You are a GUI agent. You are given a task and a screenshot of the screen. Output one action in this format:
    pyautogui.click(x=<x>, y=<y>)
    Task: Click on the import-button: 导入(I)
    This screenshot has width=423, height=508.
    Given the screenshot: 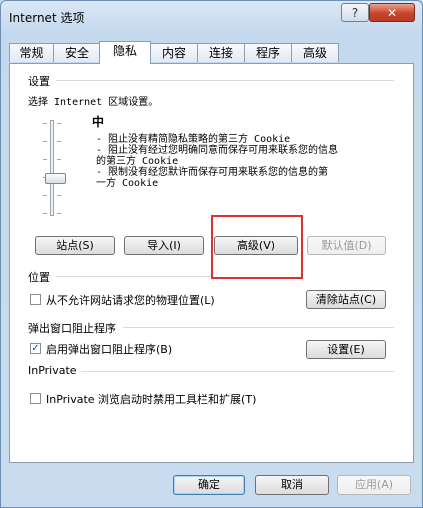 What is the action you would take?
    pyautogui.click(x=164, y=245)
    